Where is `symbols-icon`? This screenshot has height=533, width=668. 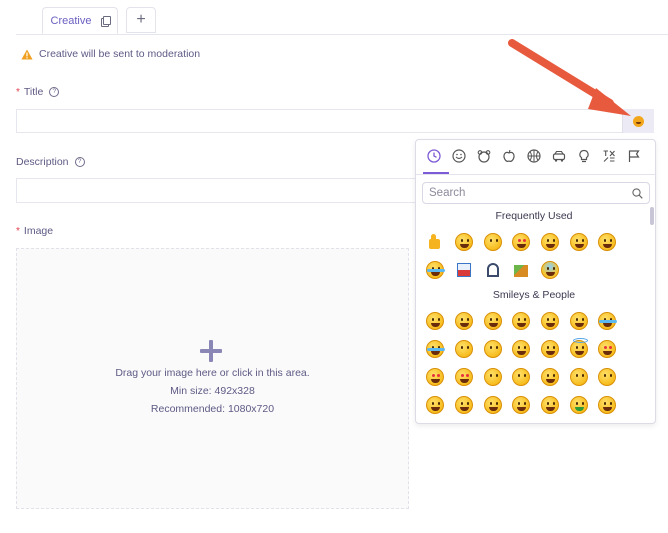 symbols-icon is located at coordinates (609, 156).